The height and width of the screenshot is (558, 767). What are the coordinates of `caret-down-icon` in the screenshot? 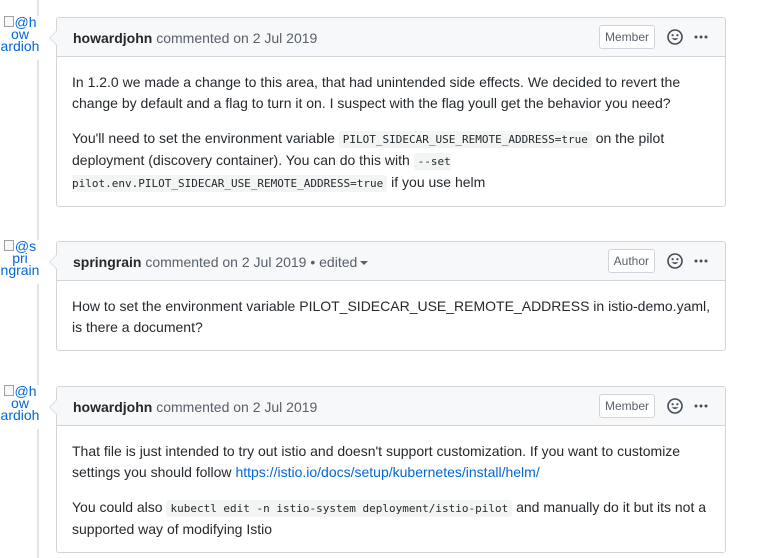 It's located at (364, 263).